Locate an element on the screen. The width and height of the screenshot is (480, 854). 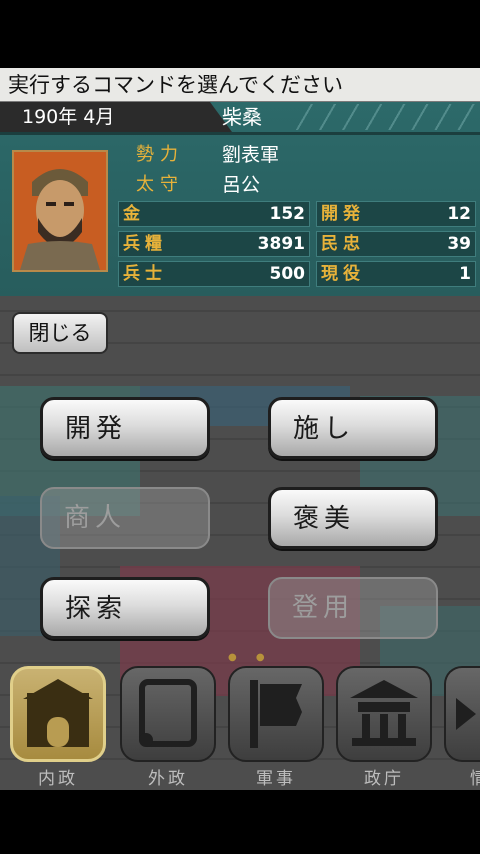
stat-active-officers: 現役 1 is located at coordinates (396, 274).